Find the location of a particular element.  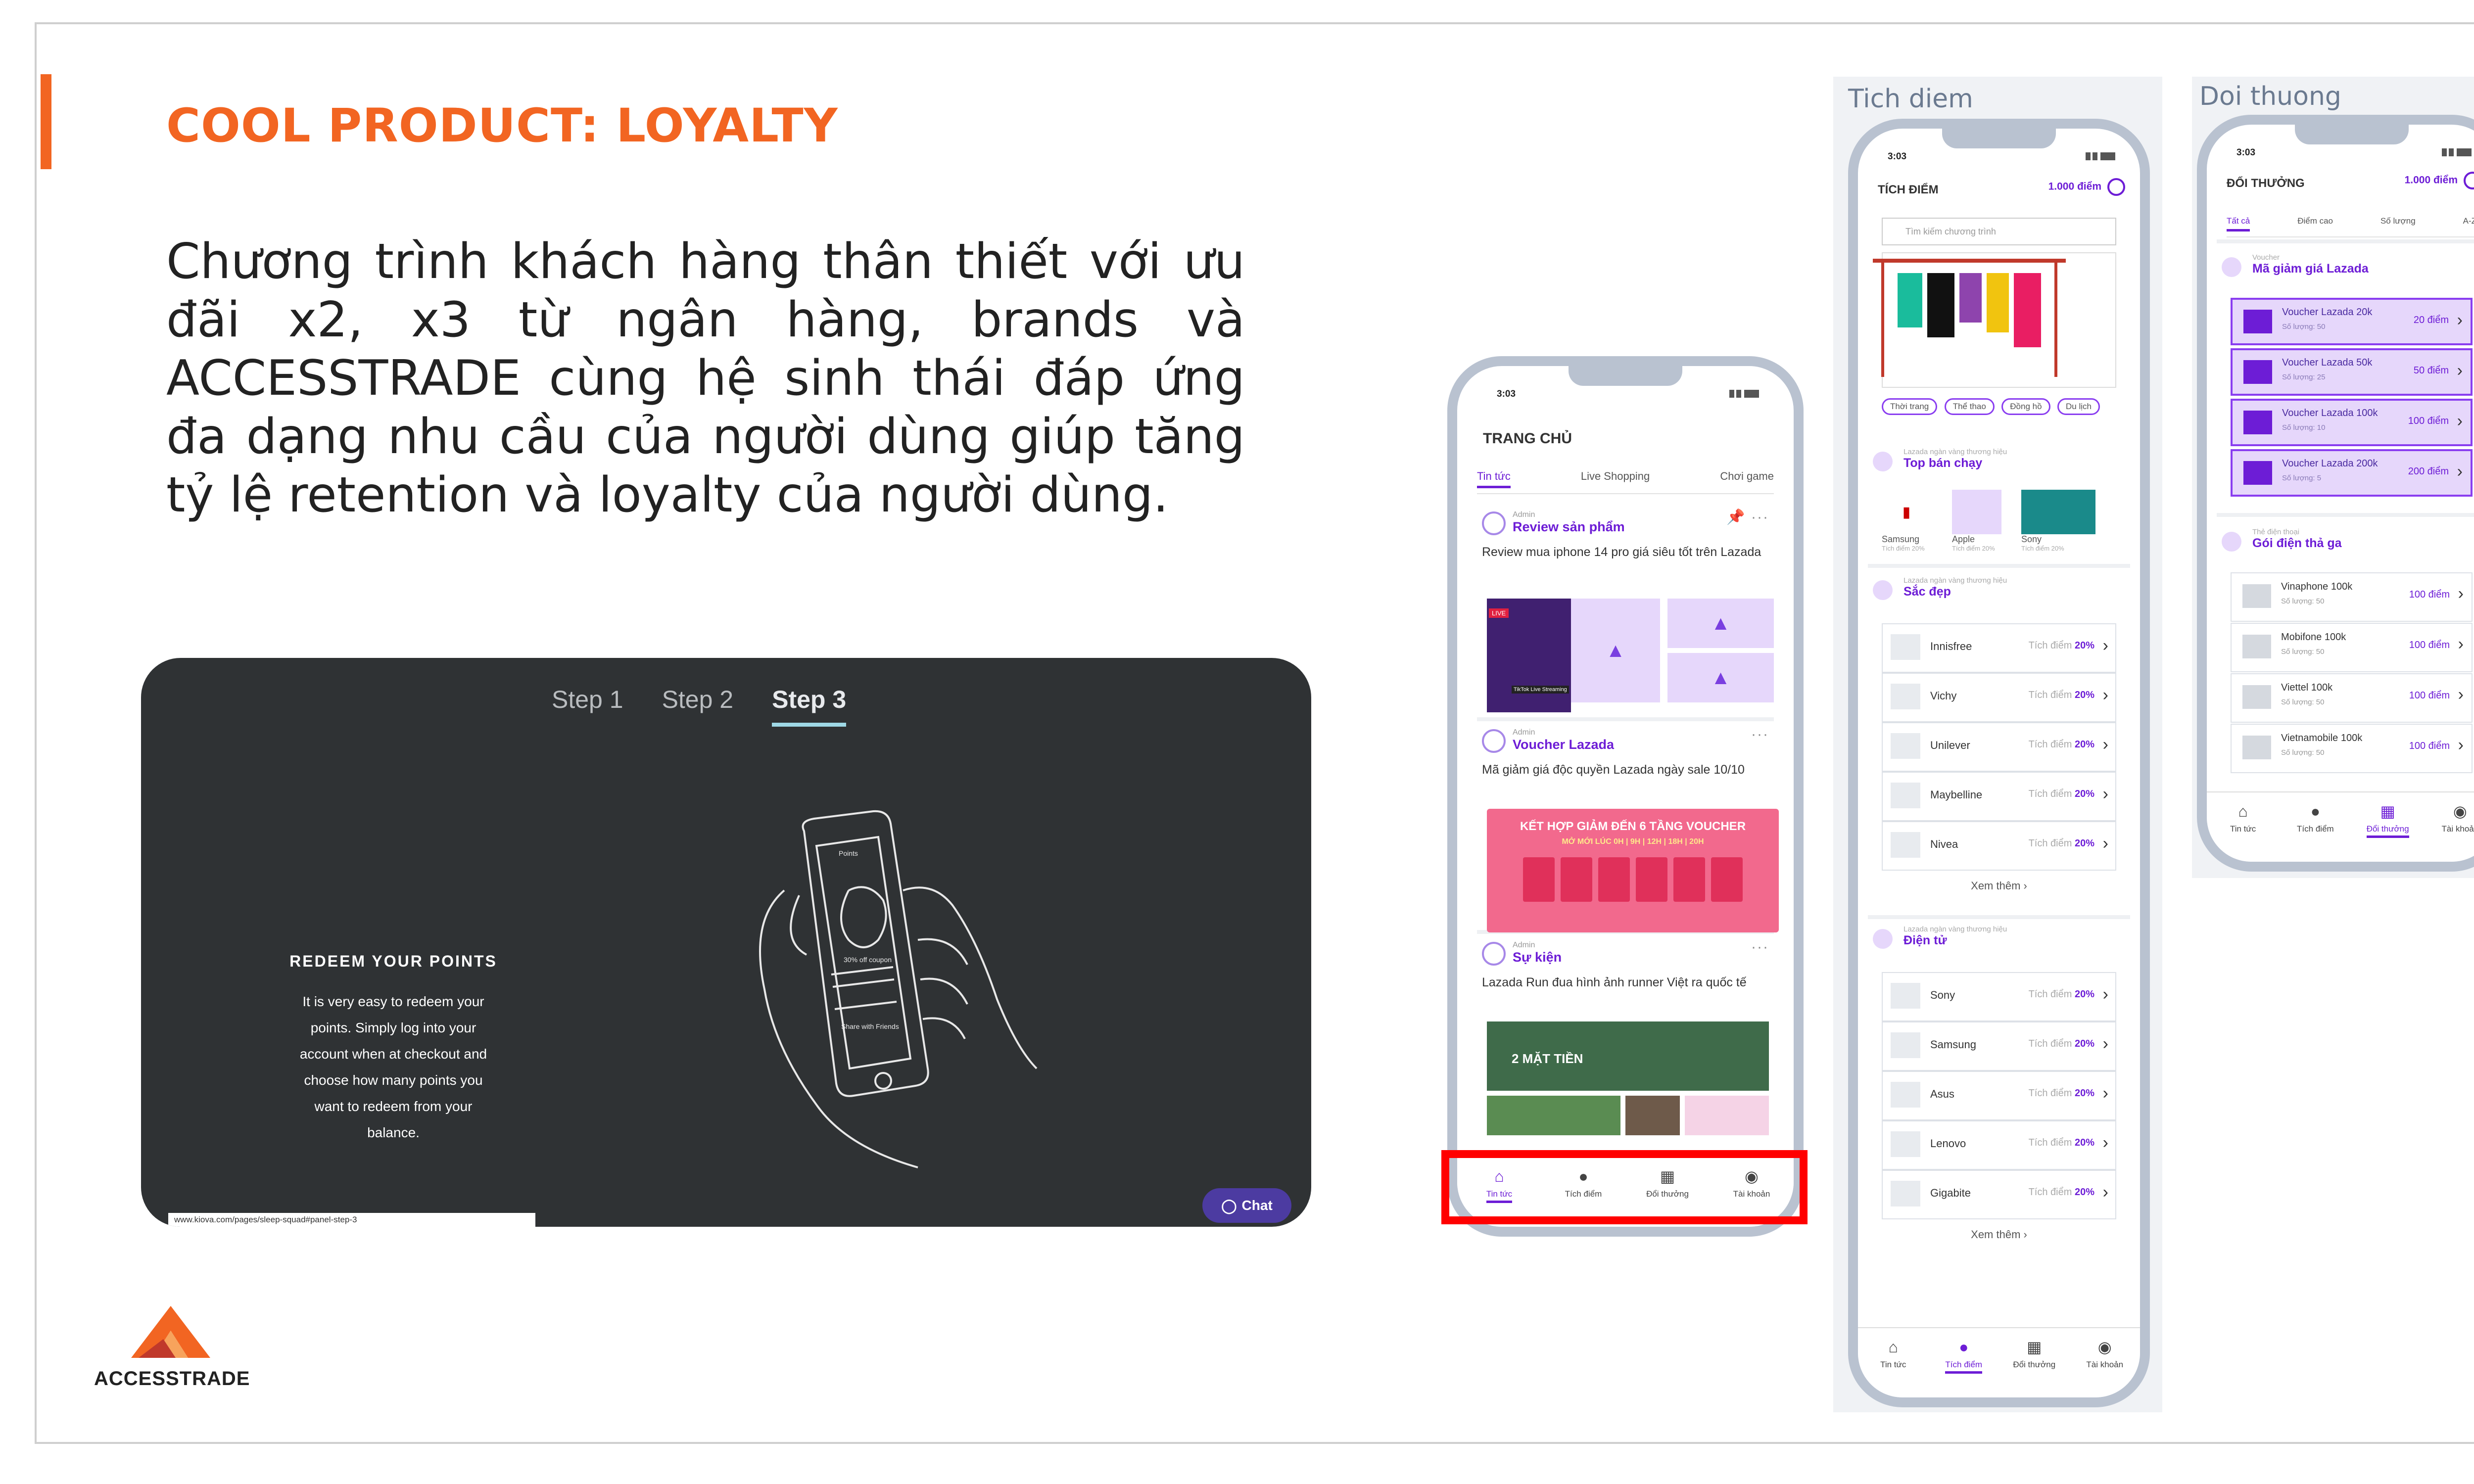

voucher-qty: Số lượng: 5 is located at coordinates (2302, 478).